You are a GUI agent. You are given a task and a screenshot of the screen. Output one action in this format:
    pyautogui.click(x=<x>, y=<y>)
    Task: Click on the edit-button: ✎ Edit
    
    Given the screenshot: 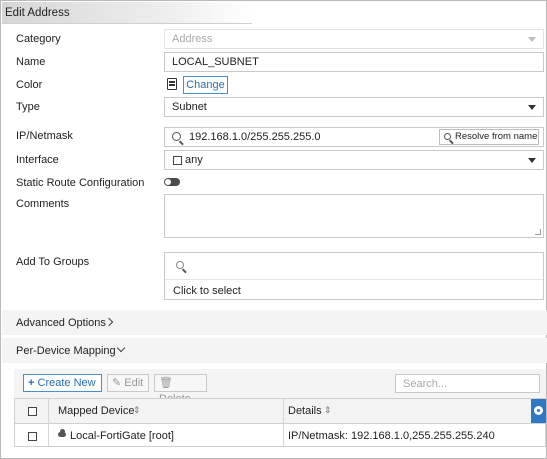 What is the action you would take?
    pyautogui.click(x=128, y=383)
    